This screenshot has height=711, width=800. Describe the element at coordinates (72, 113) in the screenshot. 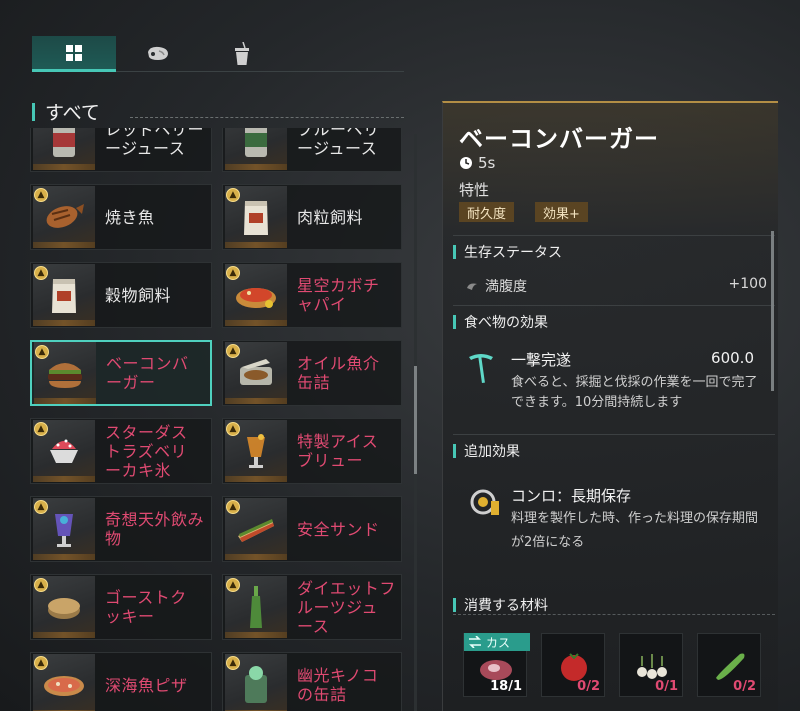

I see `section-title: すべて` at that location.